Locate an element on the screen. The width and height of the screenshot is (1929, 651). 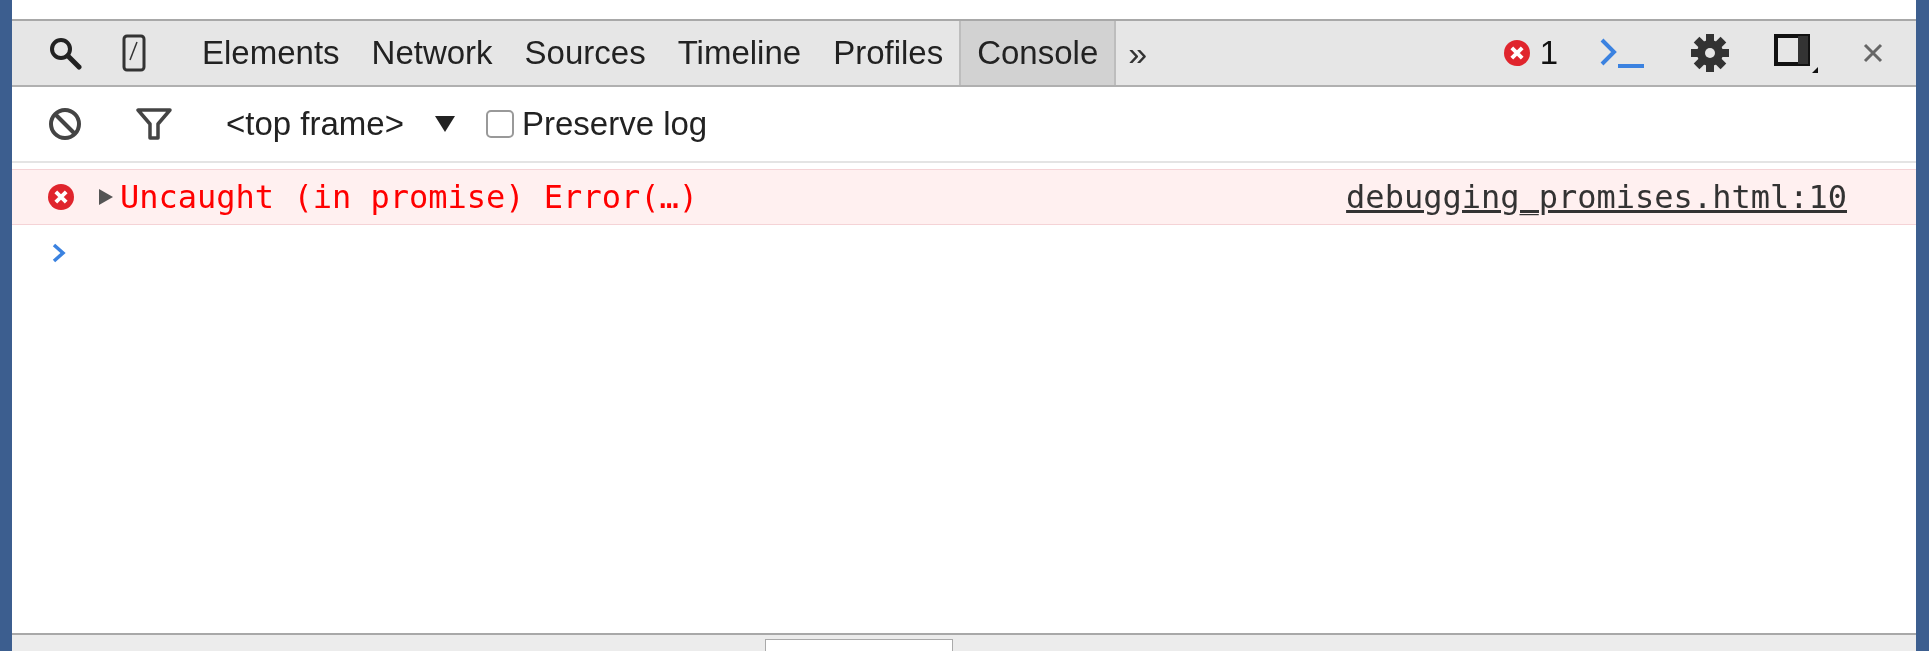
phone-icon is located at coordinates (134, 53).